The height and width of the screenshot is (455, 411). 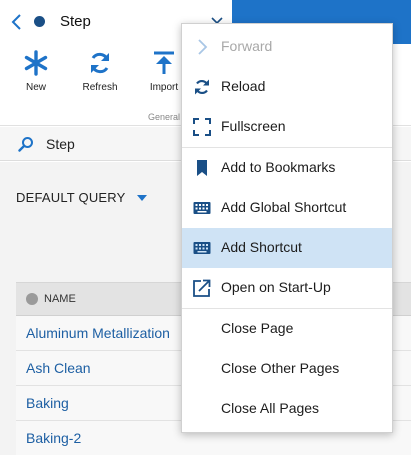 I want to click on page-status-dot, so click(x=39, y=21).